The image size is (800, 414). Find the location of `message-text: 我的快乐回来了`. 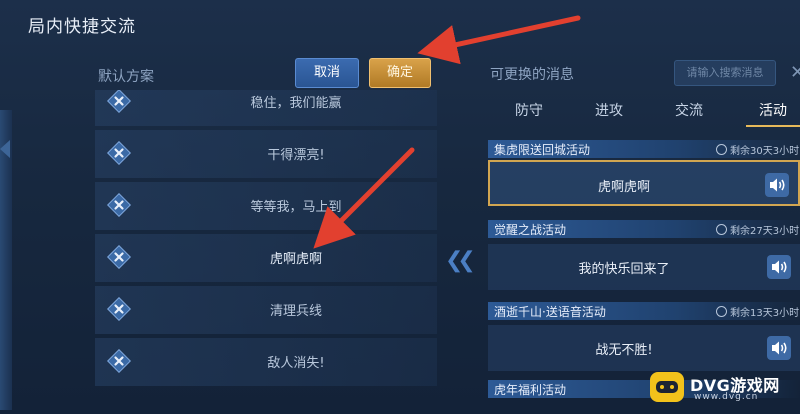

message-text: 我的快乐回来了 is located at coordinates (624, 269).